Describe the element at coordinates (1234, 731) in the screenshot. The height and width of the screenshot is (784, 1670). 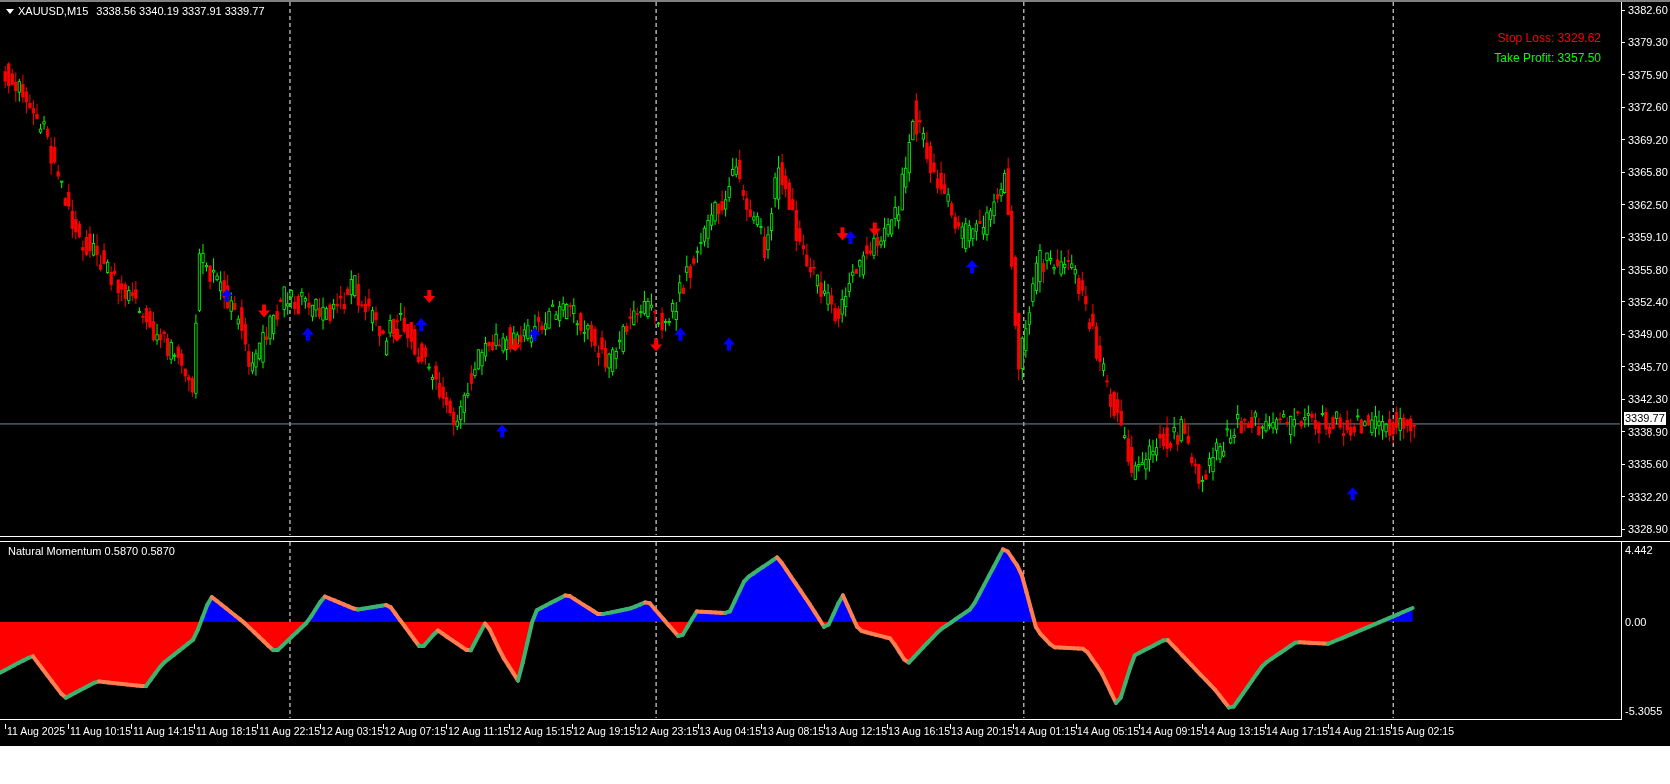
I see `time-axis-label: 14 Aug 13:15` at that location.